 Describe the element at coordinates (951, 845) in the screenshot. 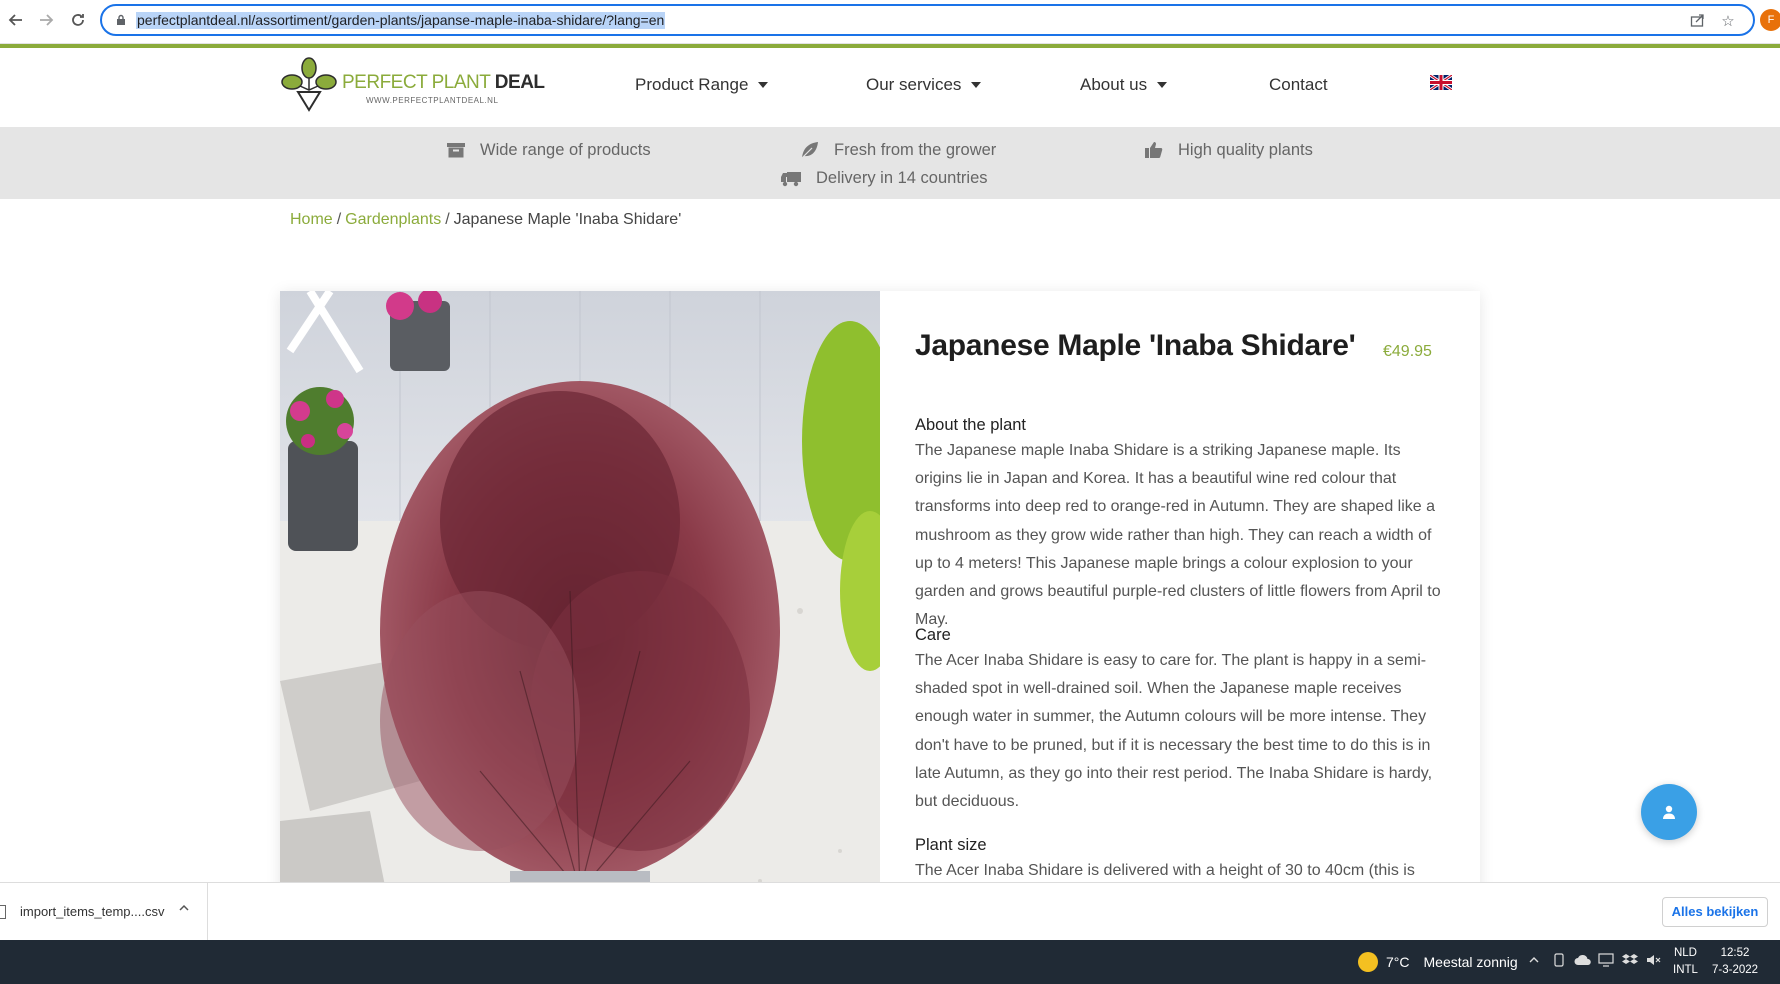

I see `section-heading-plant-size: Plant size` at that location.